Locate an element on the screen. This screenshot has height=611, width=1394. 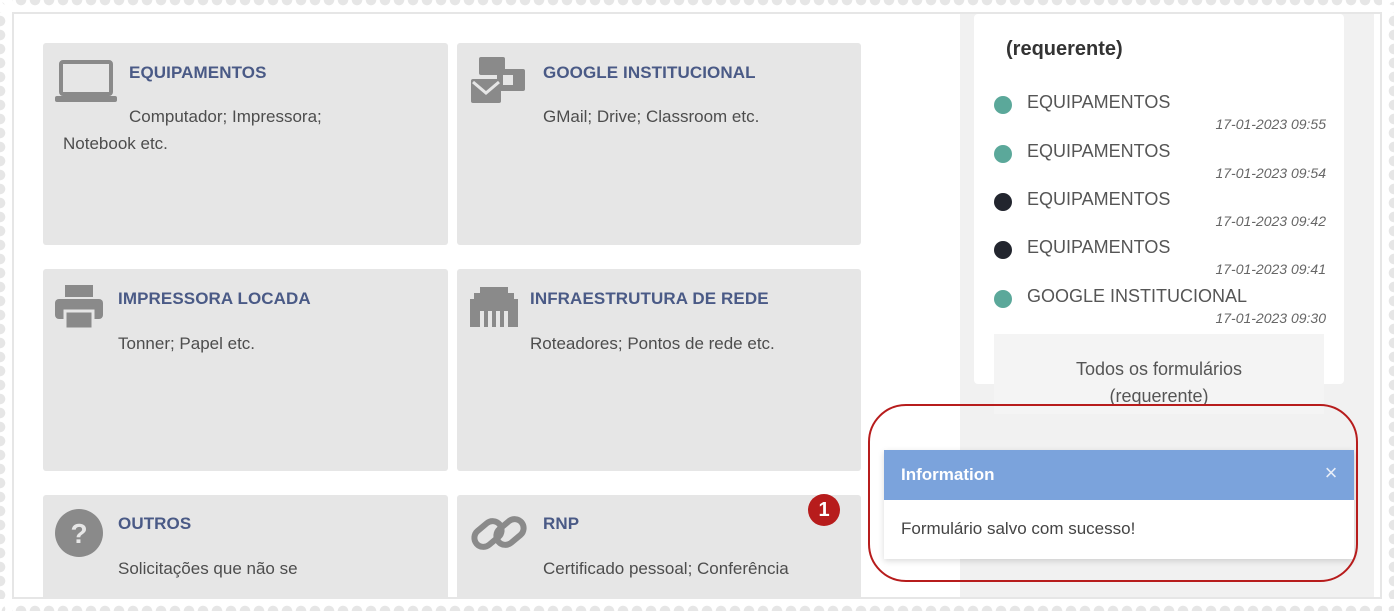
category-desc: Notebook etc. is located at coordinates (115, 143).